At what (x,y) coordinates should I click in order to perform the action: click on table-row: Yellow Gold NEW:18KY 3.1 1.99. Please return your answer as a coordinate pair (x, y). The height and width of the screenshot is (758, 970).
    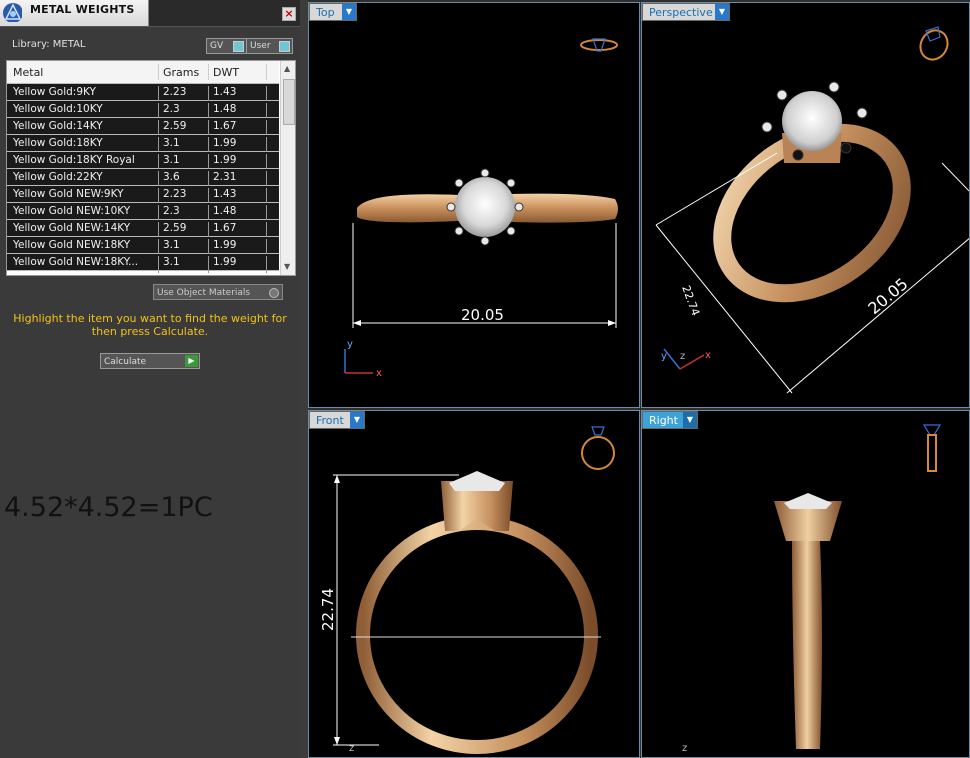
    Looking at the image, I should click on (143, 246).